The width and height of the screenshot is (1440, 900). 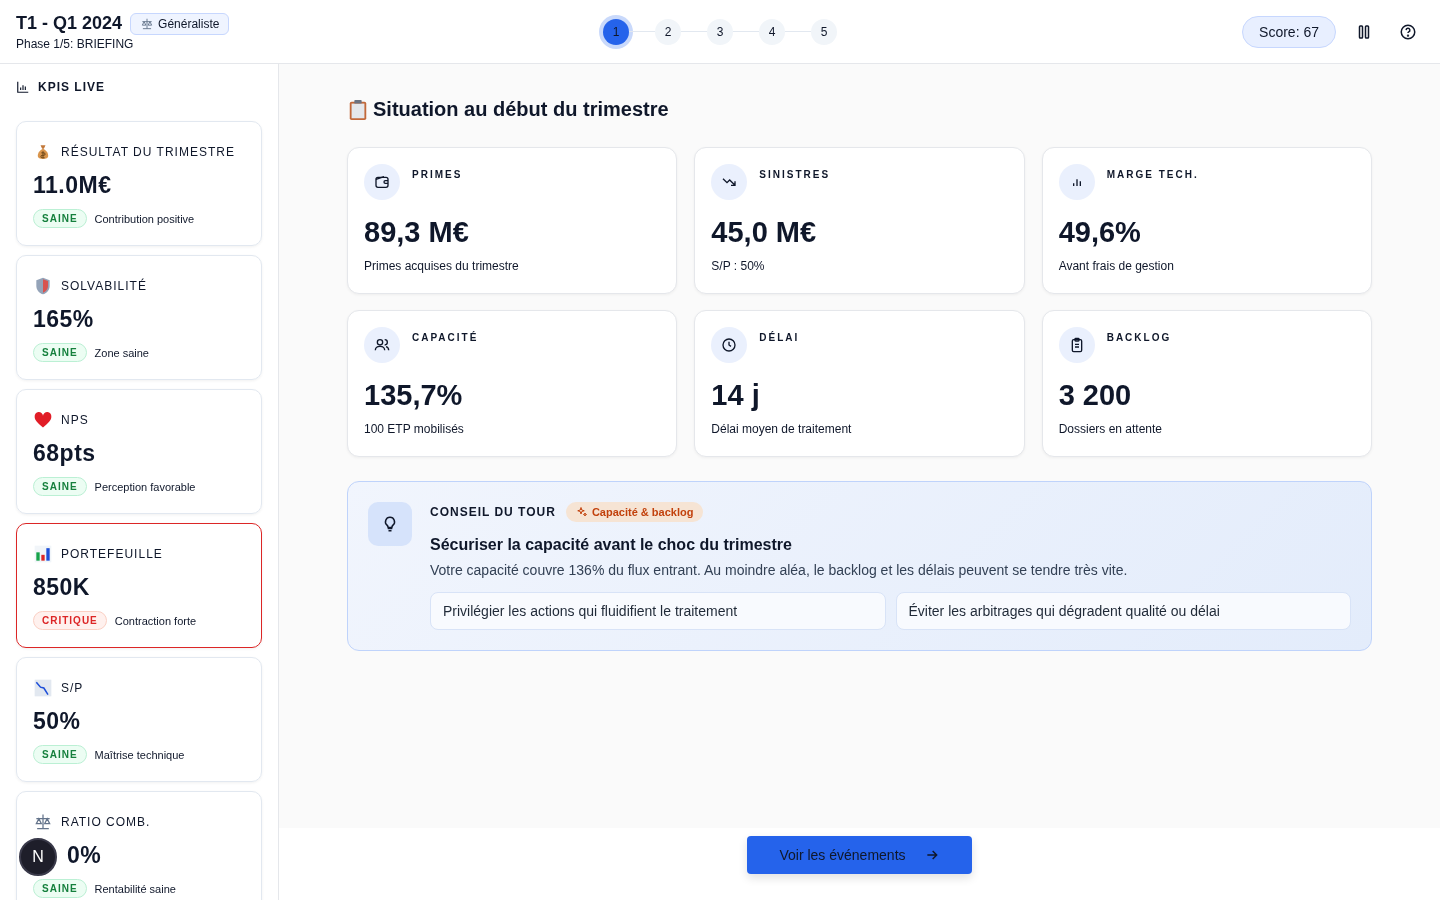 I want to click on sidebar-title: KPIS LIVE, so click(x=71, y=87).